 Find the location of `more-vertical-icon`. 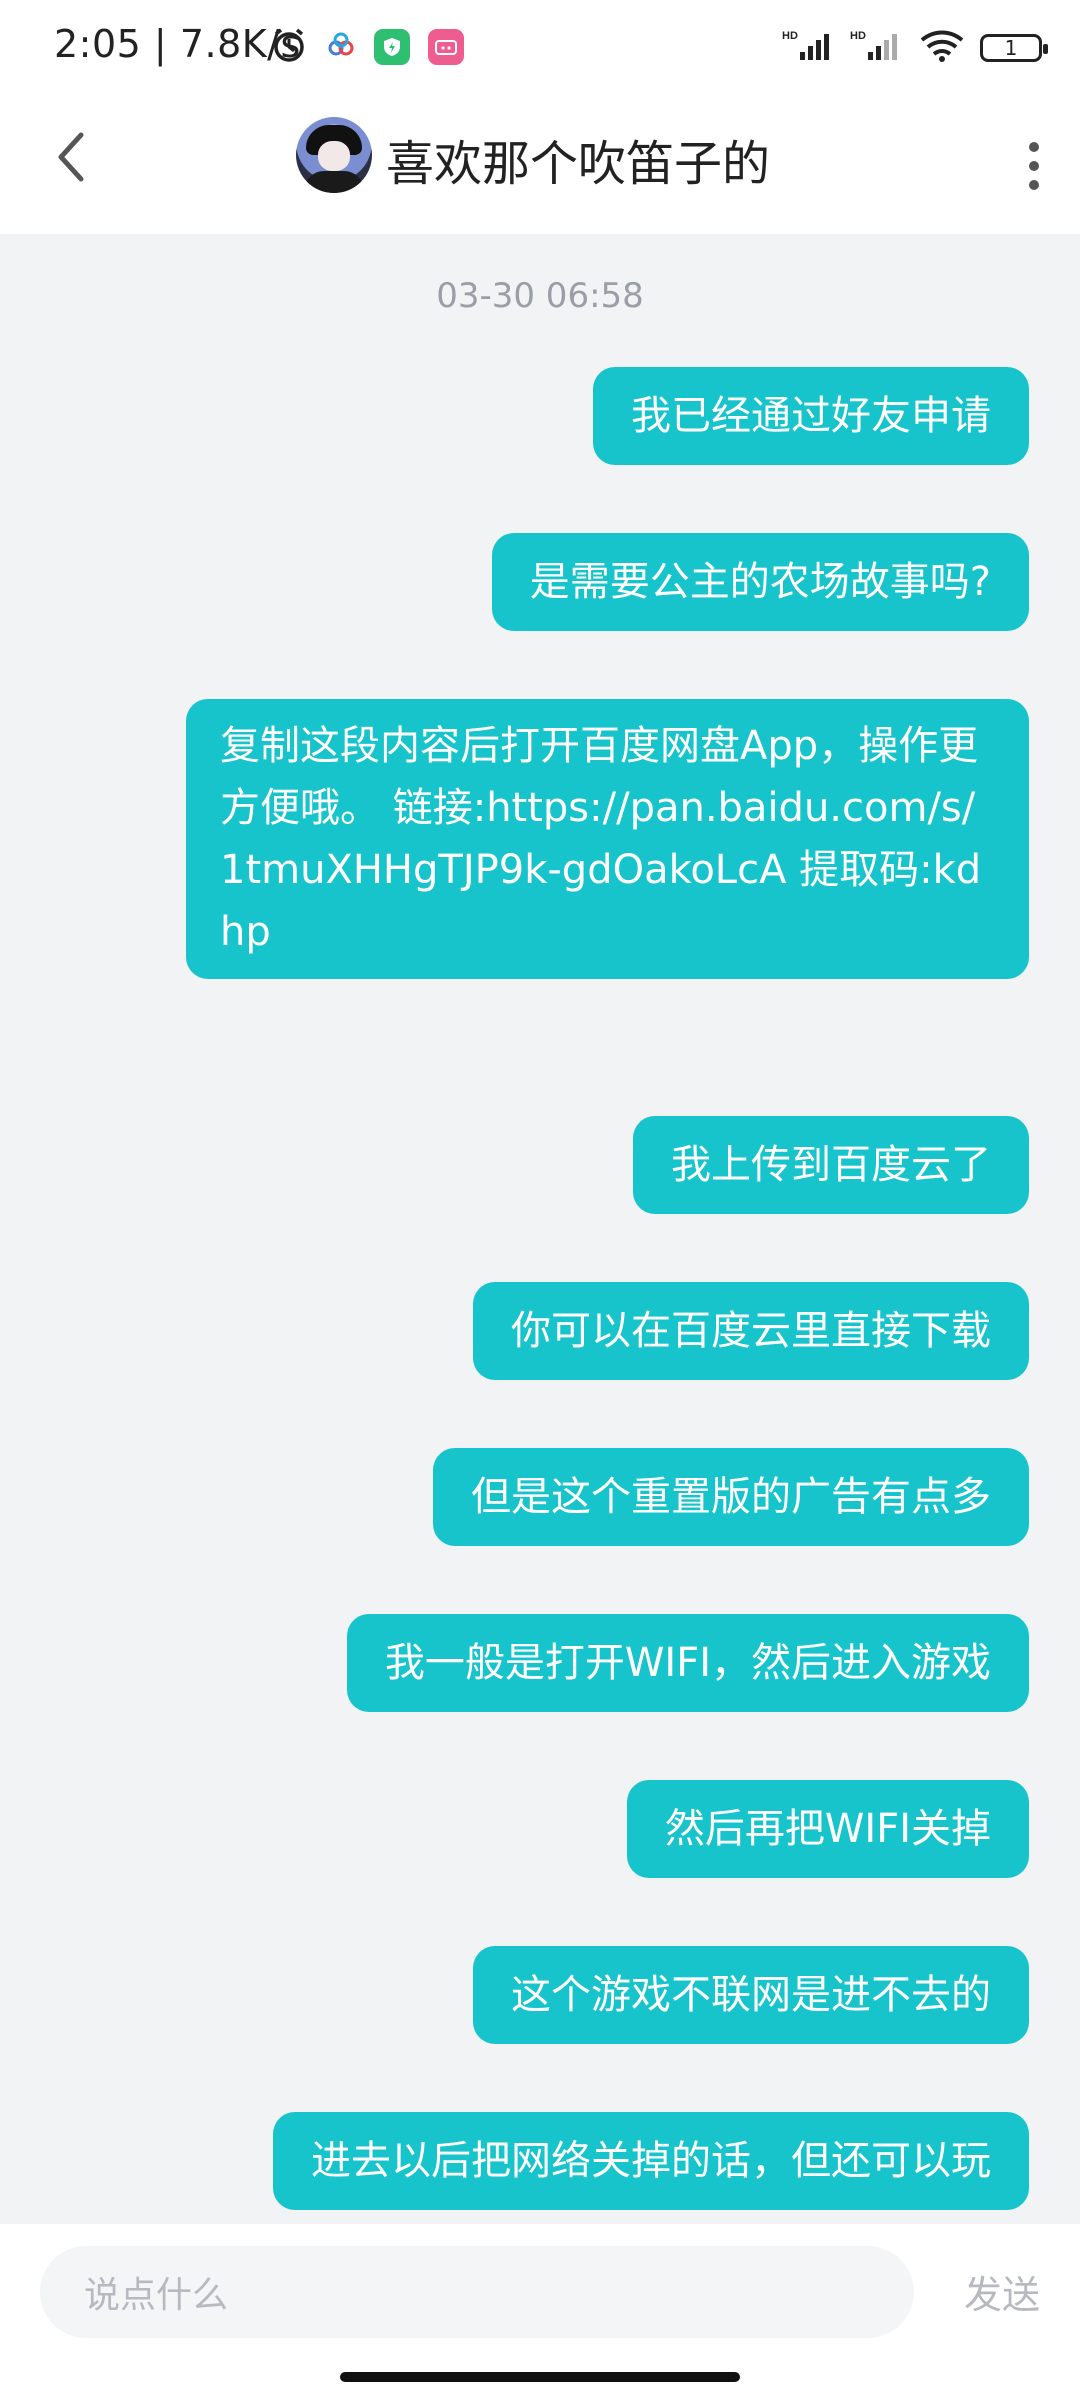

more-vertical-icon is located at coordinates (1034, 166).